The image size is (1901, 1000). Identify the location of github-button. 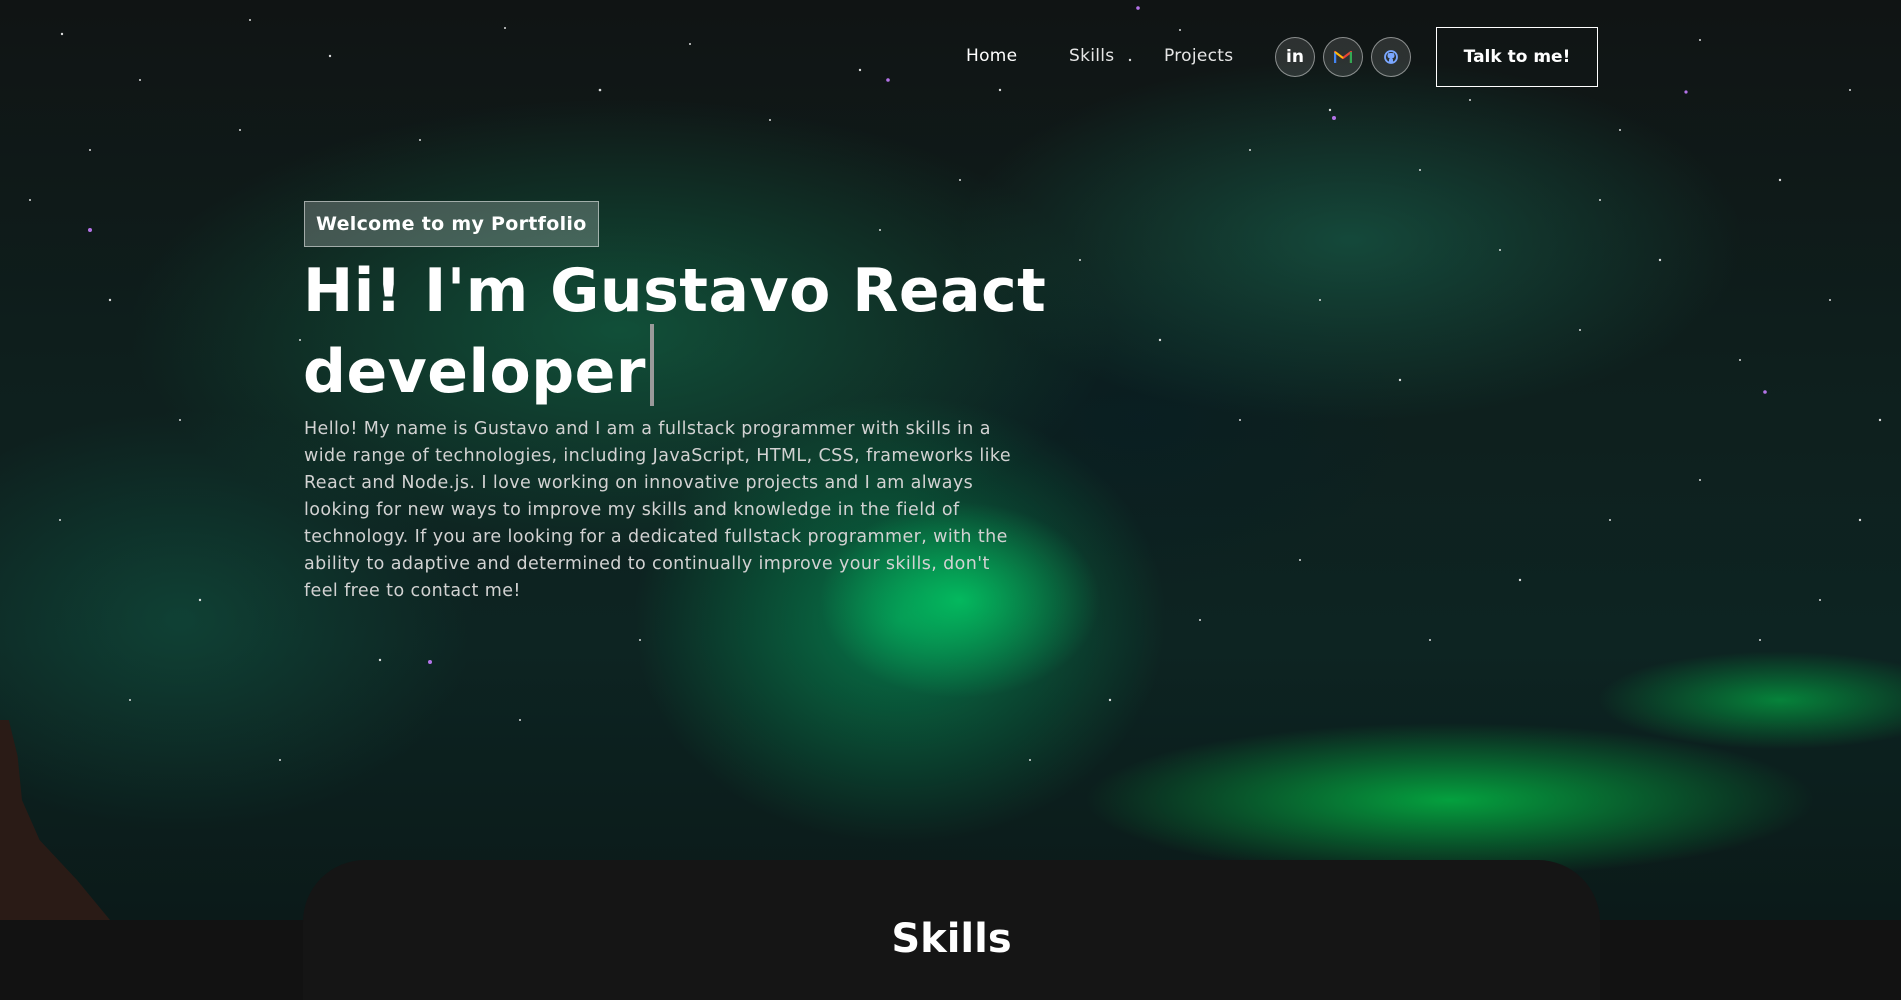
(1391, 57).